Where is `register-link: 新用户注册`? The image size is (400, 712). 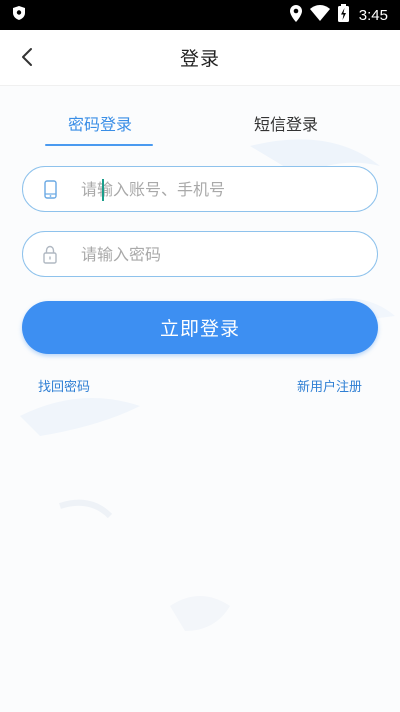 register-link: 新用户注册 is located at coordinates (329, 385).